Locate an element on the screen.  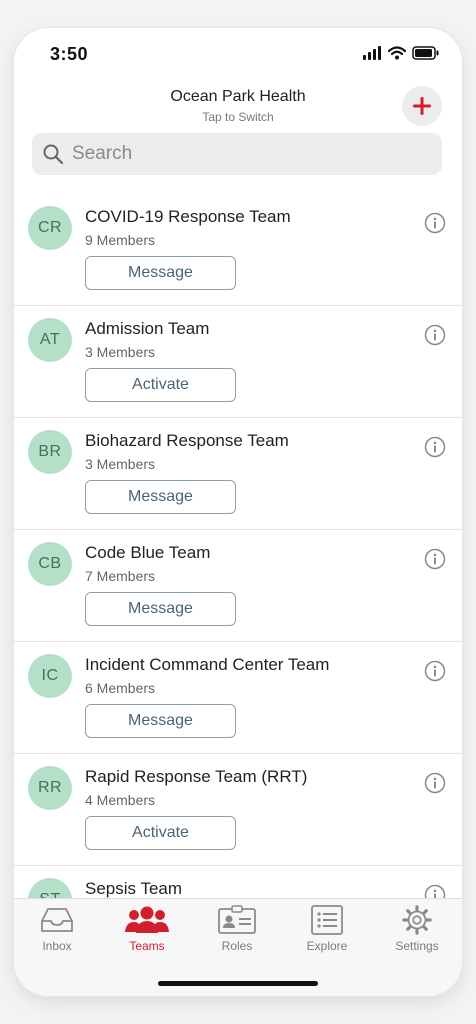
team-avatar: CB is located at coordinates (50, 564).